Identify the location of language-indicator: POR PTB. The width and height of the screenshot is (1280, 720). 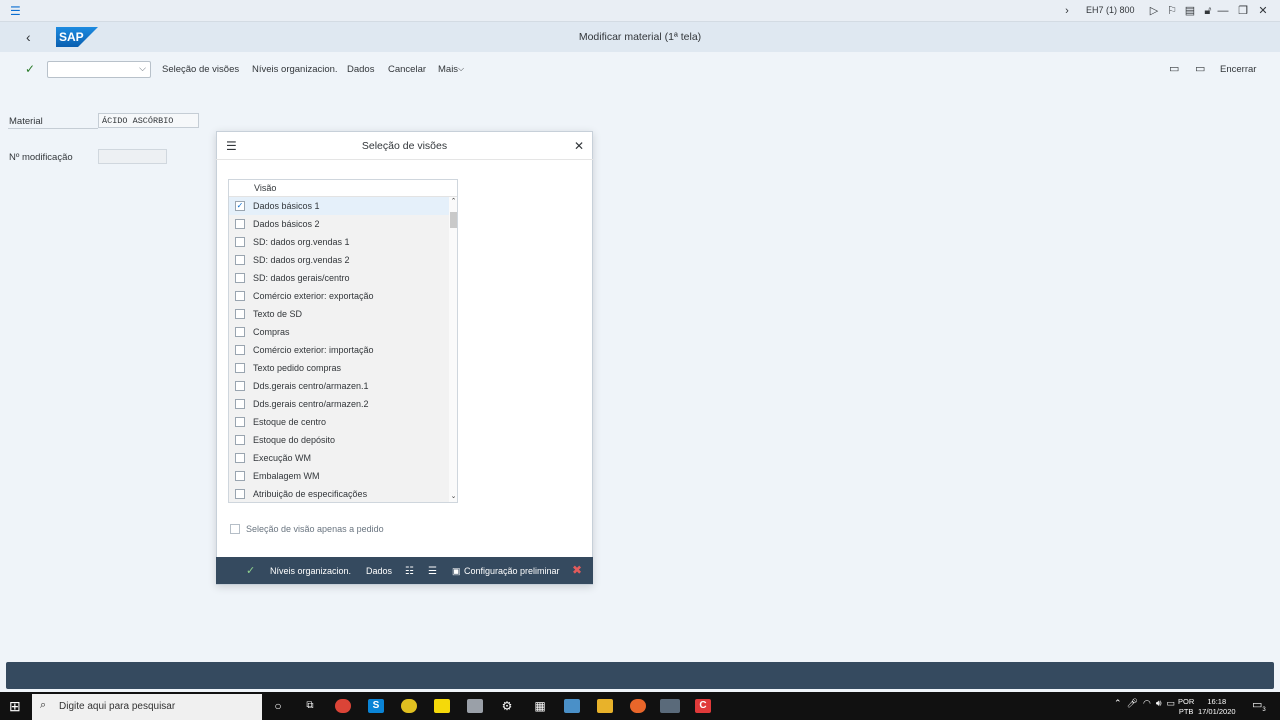
(1186, 707).